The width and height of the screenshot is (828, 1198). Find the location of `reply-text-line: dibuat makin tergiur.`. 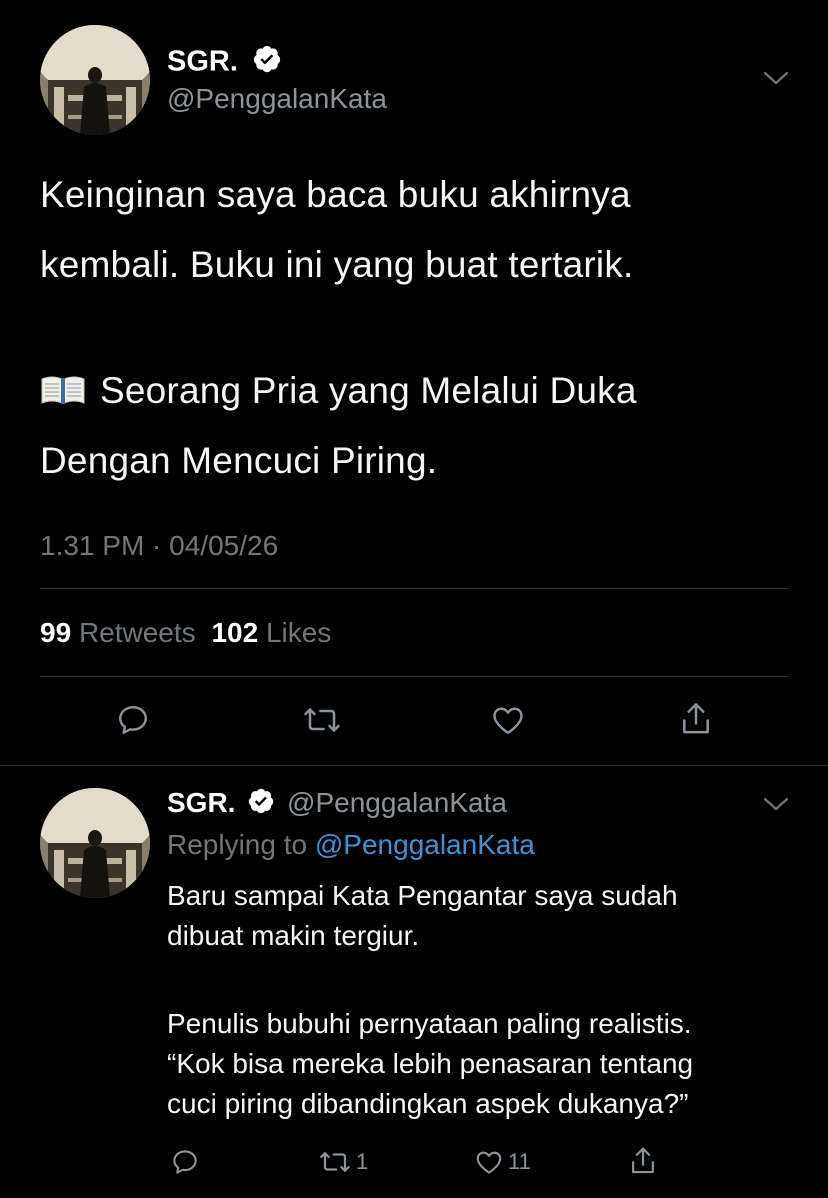

reply-text-line: dibuat makin tergiur. is located at coordinates (293, 935).